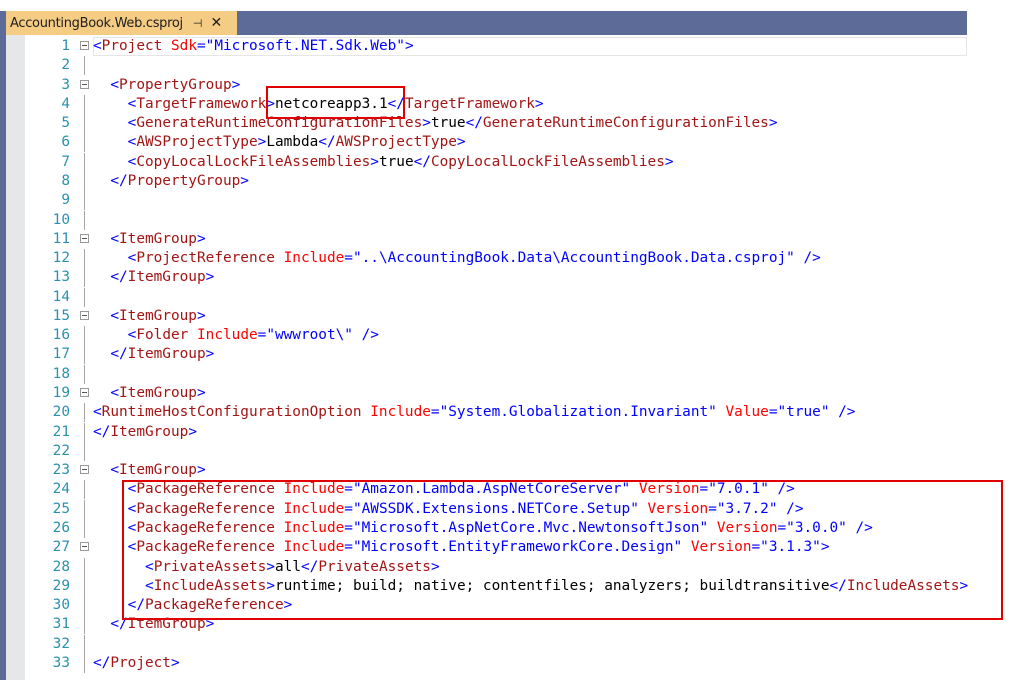 The height and width of the screenshot is (680, 1013). What do you see at coordinates (717, 412) in the screenshot?
I see `token-delimiter: "` at bounding box center [717, 412].